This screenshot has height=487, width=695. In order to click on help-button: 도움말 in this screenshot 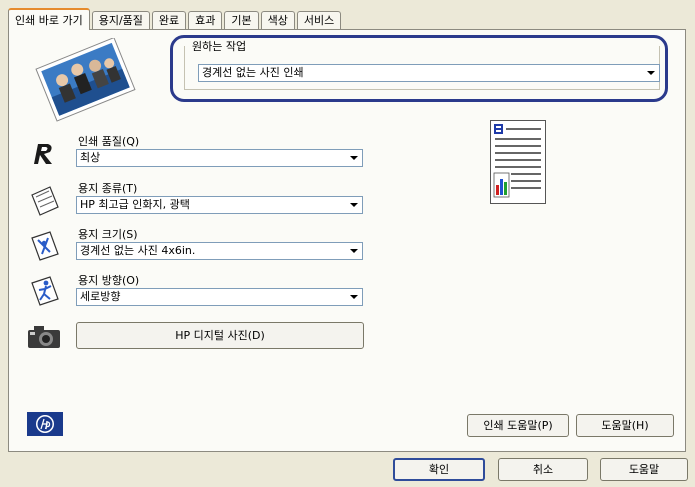, I will do `click(644, 469)`.